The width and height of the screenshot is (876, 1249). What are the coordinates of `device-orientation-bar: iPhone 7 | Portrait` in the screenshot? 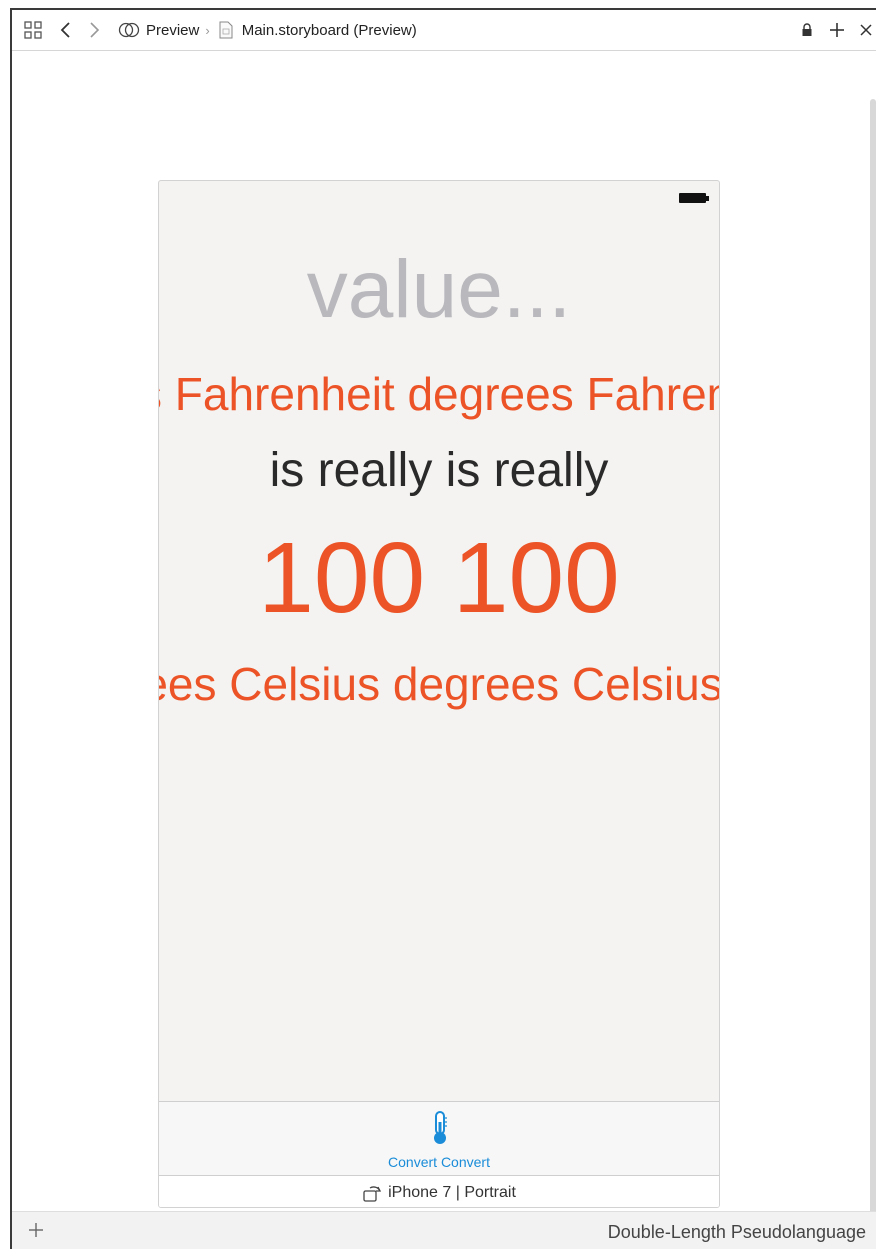 It's located at (439, 1191).